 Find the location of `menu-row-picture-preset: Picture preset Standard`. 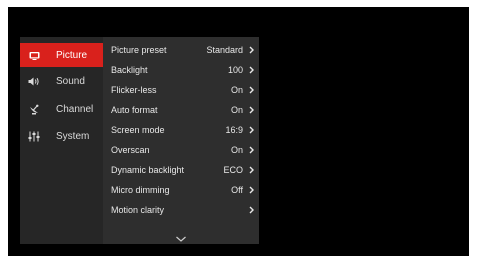

menu-row-picture-preset: Picture preset Standard is located at coordinates (181, 50).